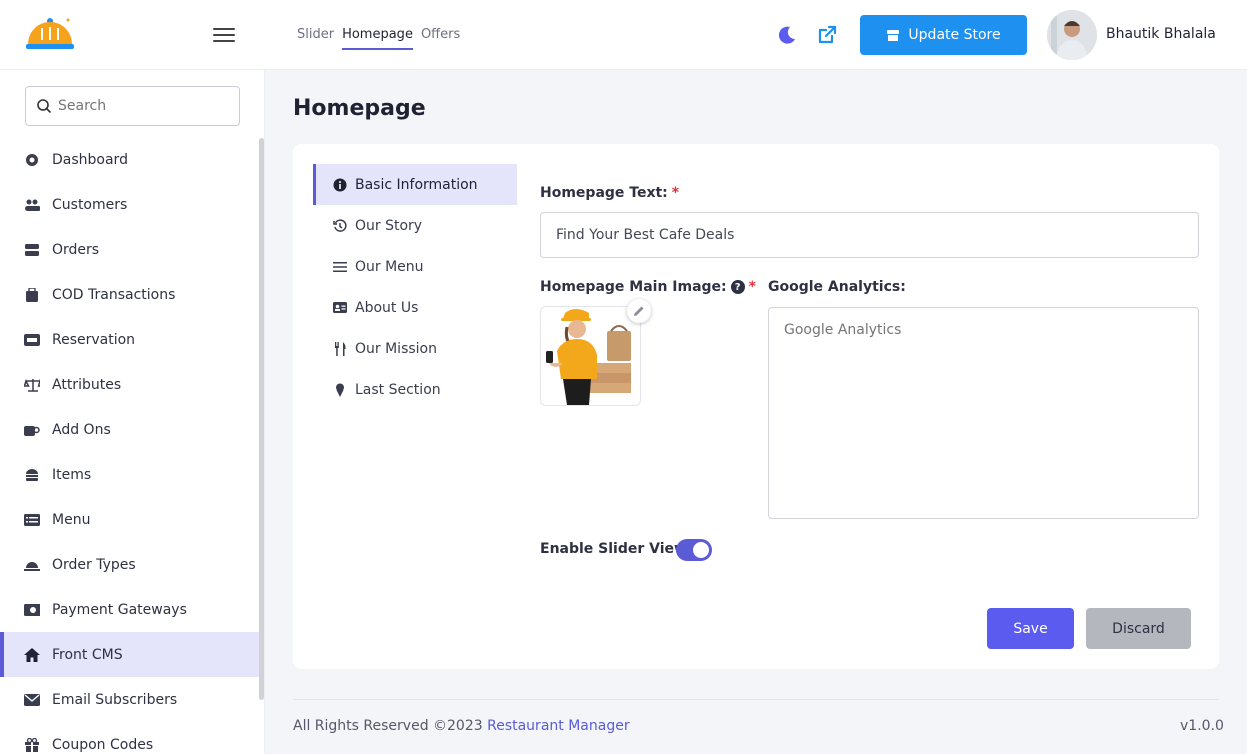  I want to click on homepage-main-image, so click(595, 352).